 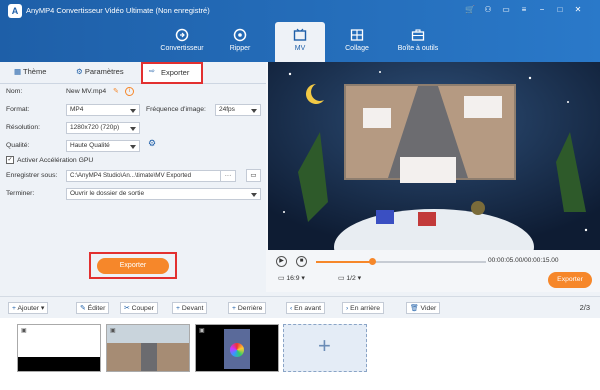 What do you see at coordinates (300, 34) in the screenshot?
I see `mv-icon` at bounding box center [300, 34].